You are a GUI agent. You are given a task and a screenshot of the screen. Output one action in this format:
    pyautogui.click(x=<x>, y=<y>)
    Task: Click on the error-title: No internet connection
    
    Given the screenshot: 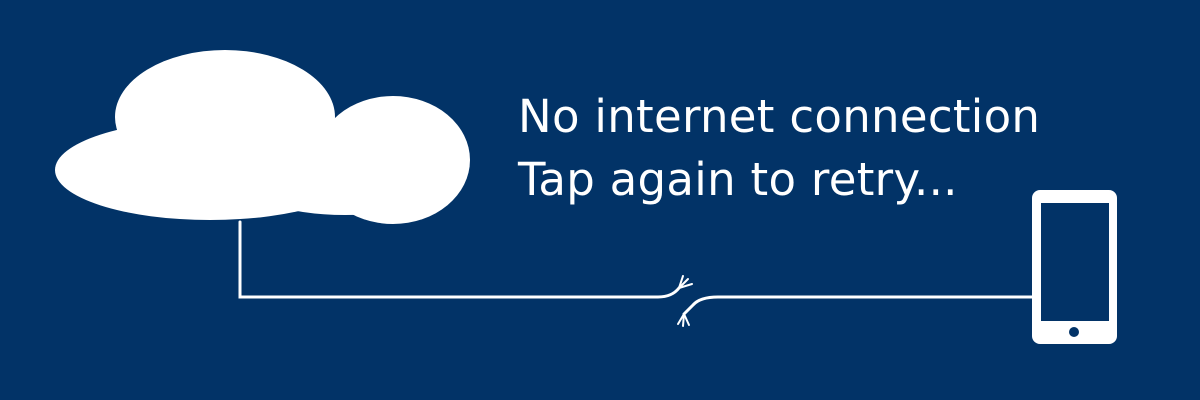 What is the action you would take?
    pyautogui.click(x=779, y=116)
    